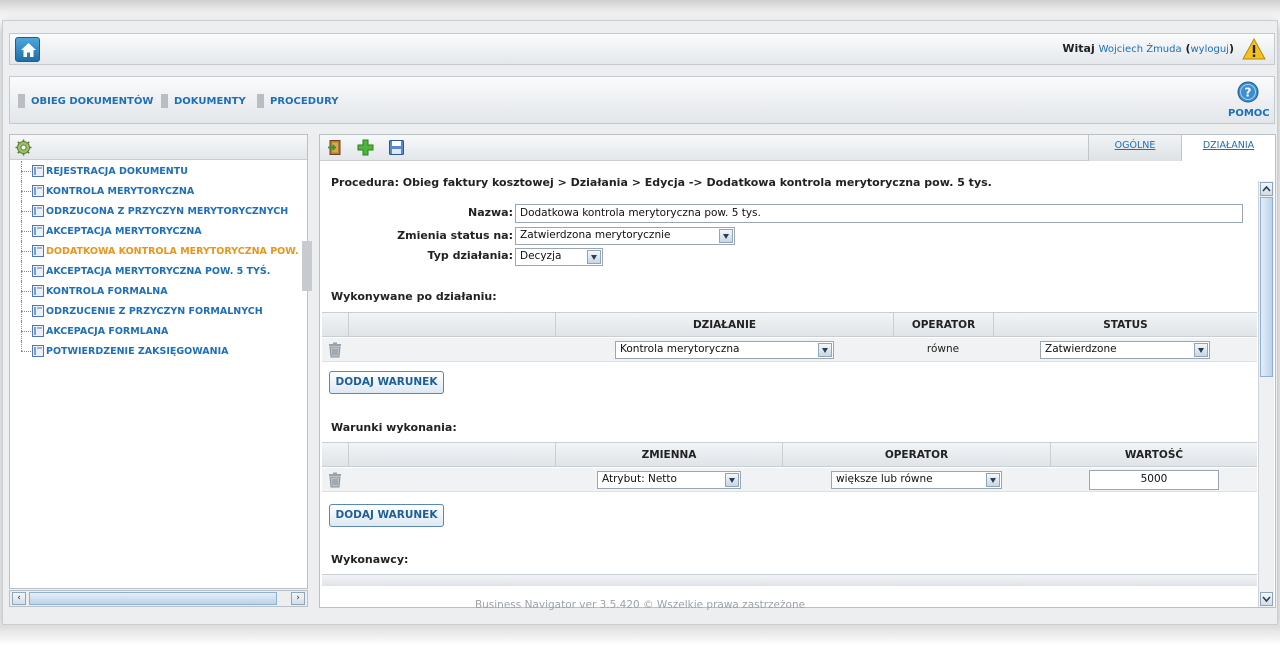 Image resolution: width=1280 pixels, height=645 pixels. I want to click on chevron-up-icon, so click(1266, 188).